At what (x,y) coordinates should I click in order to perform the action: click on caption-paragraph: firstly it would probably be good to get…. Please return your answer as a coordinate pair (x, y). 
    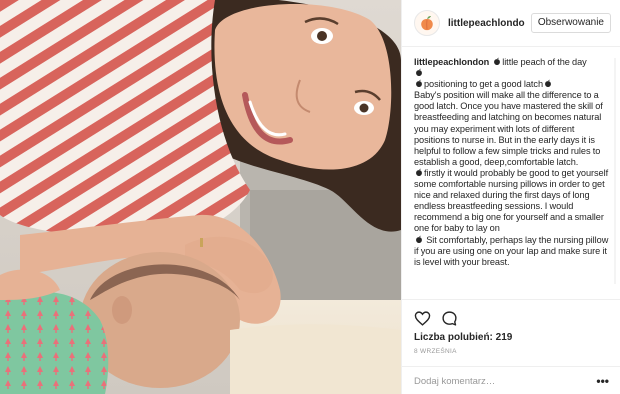
    Looking at the image, I should click on (512, 201).